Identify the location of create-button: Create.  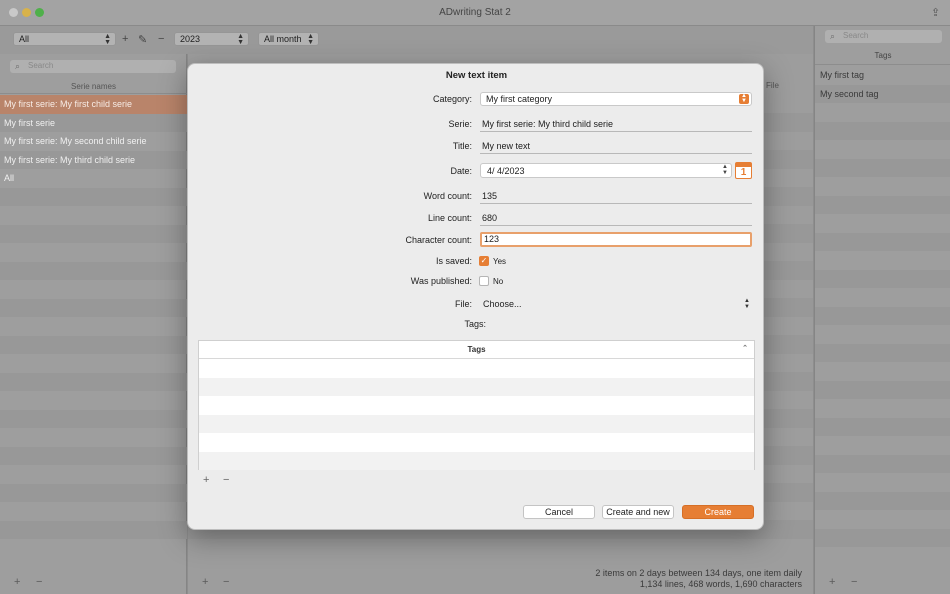
(718, 512).